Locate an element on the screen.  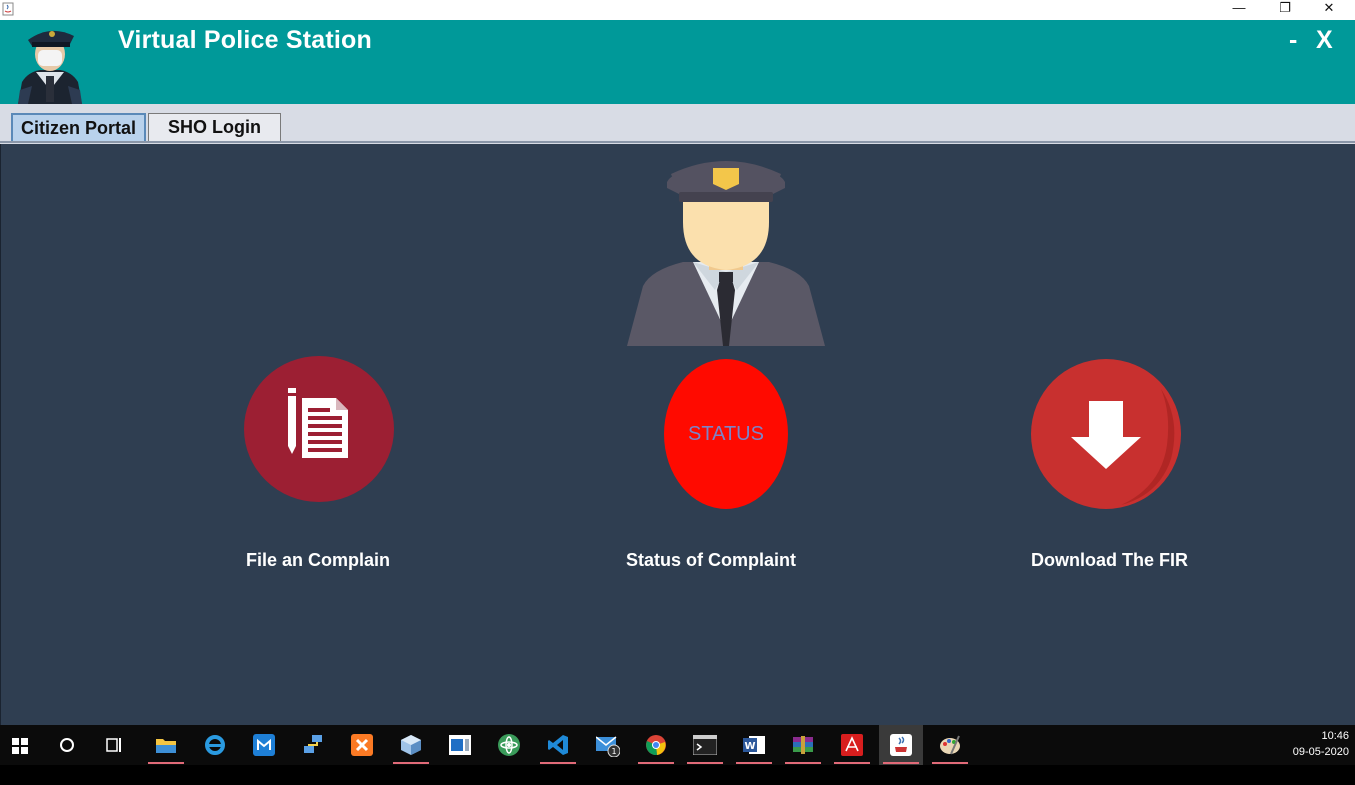
vscode-icon is located at coordinates (558, 745).